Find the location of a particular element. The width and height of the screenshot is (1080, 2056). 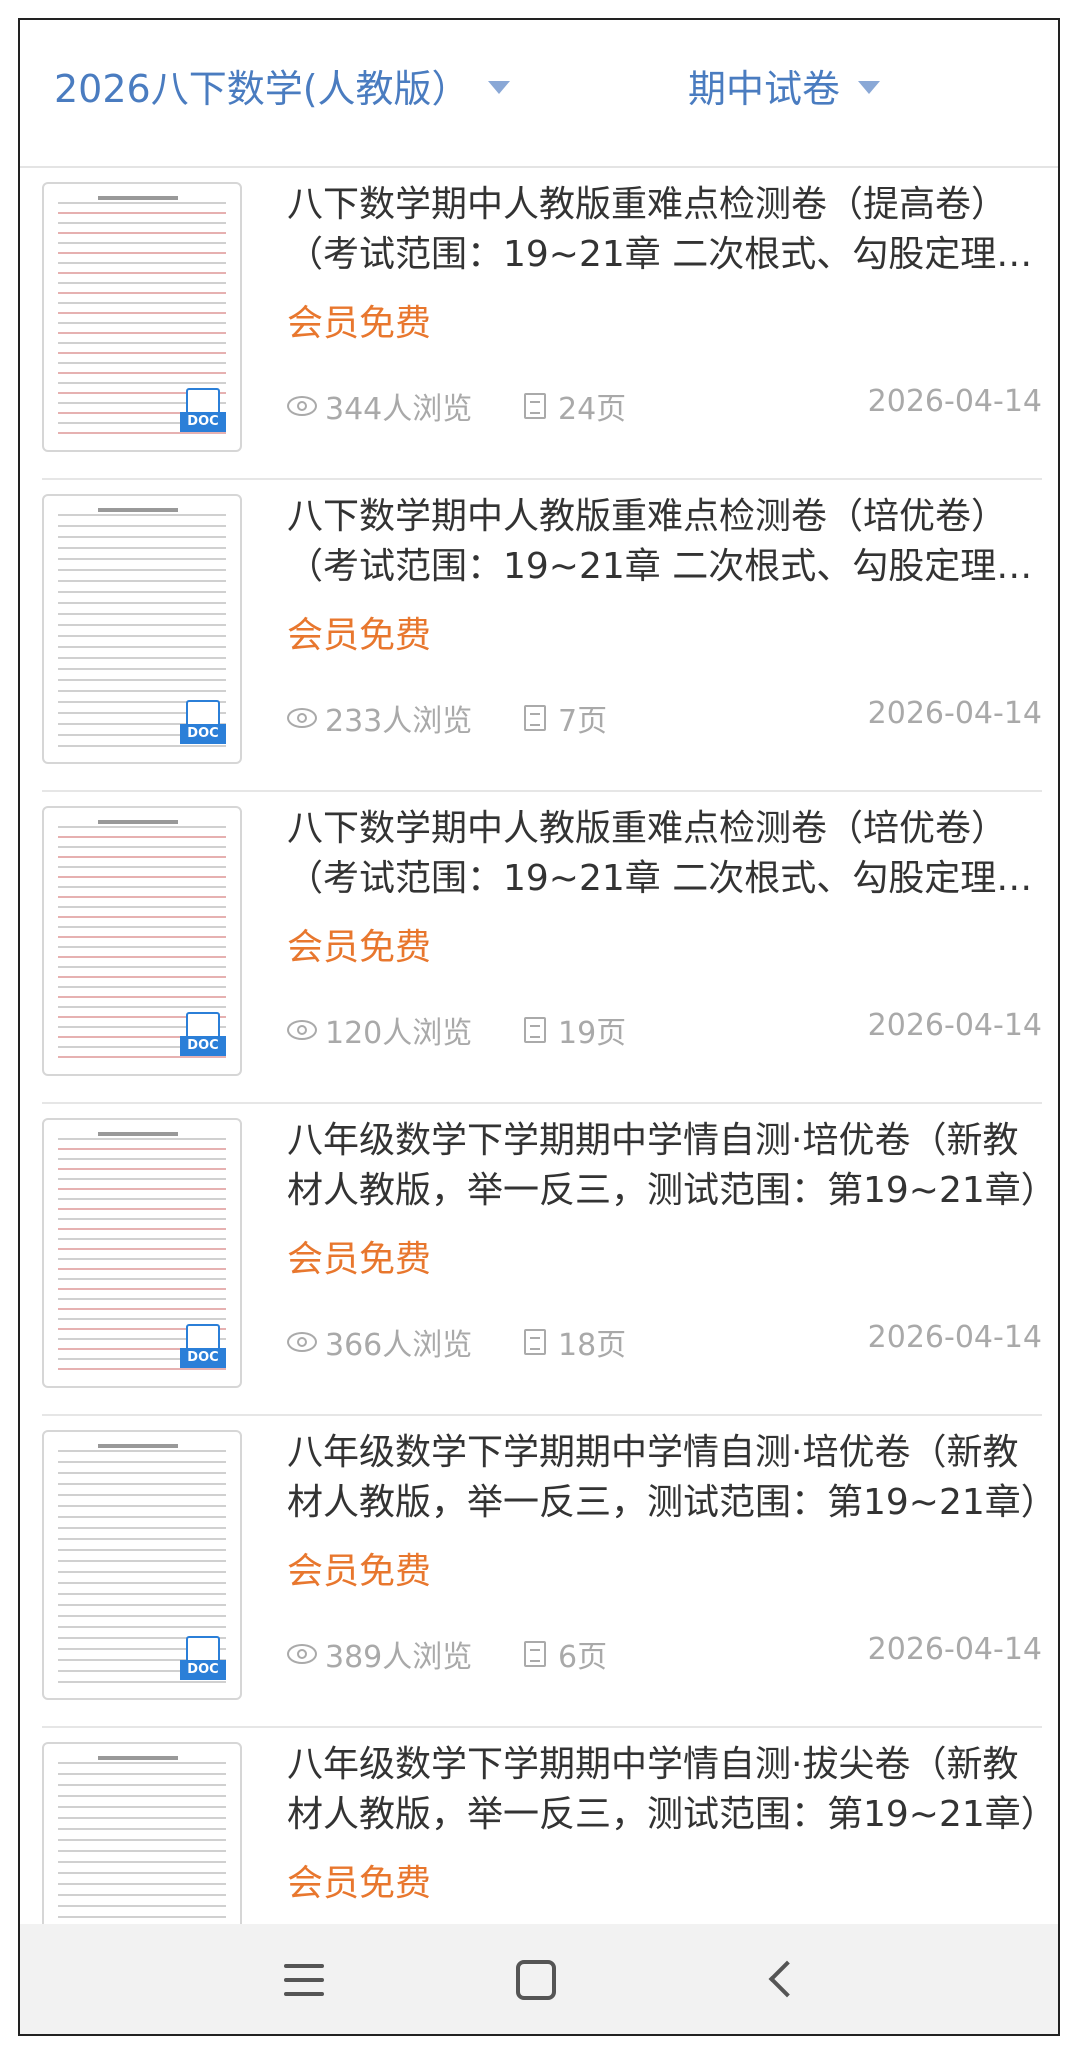

page-count: 19页 is located at coordinates (592, 1033).